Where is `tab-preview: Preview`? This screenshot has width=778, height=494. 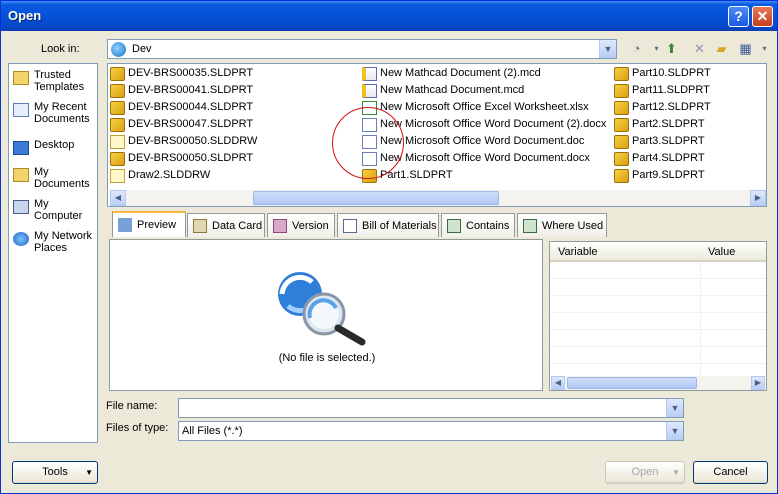
tab-preview: Preview is located at coordinates (149, 224).